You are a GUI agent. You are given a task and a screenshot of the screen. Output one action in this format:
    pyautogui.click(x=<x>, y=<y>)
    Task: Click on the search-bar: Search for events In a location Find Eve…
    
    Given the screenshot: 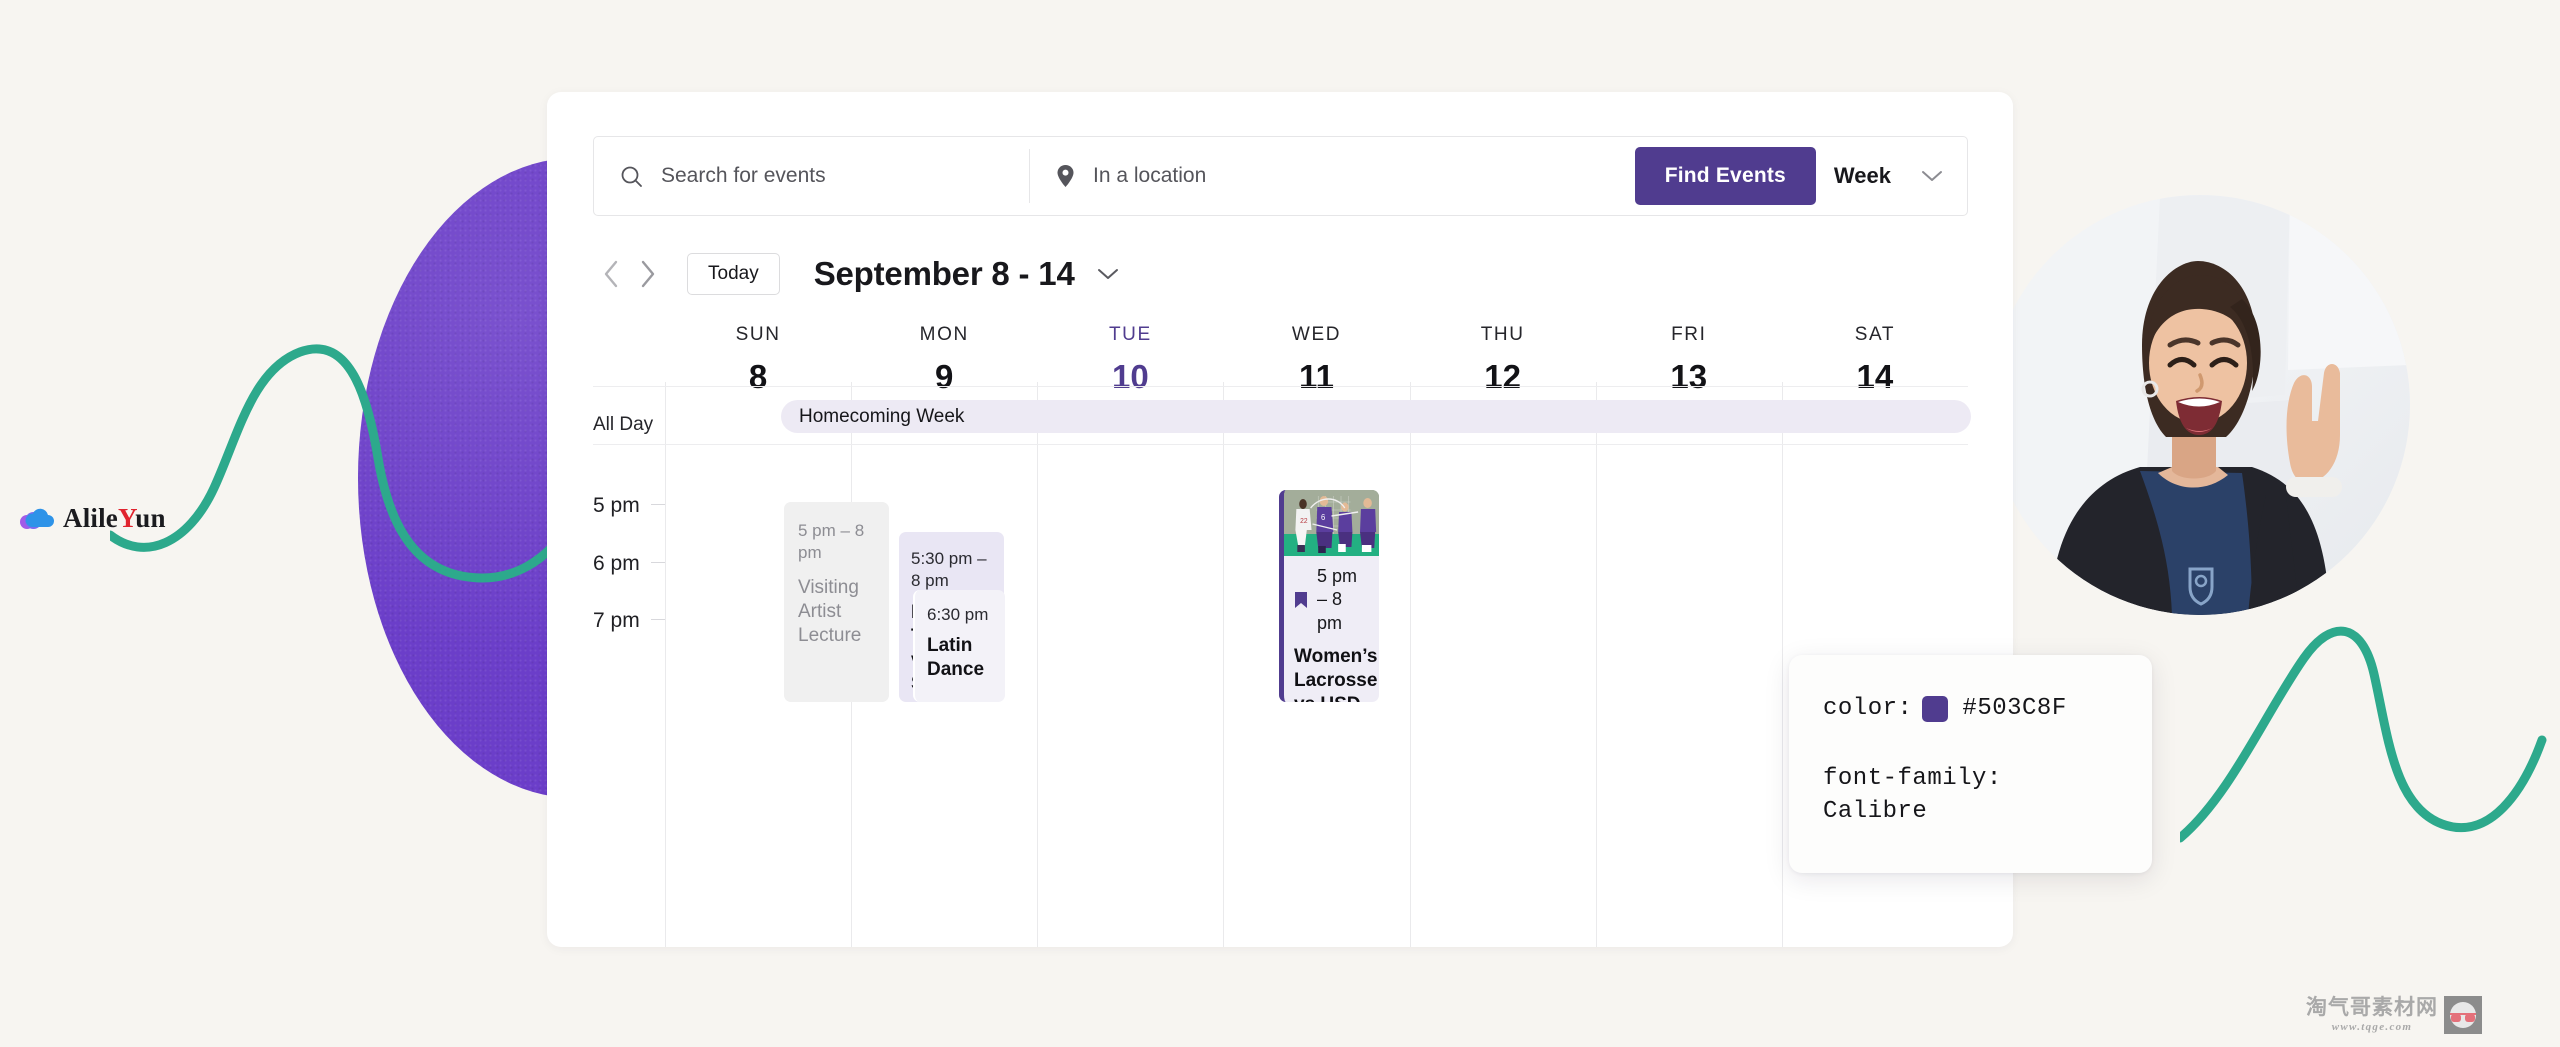 What is the action you would take?
    pyautogui.click(x=1280, y=176)
    